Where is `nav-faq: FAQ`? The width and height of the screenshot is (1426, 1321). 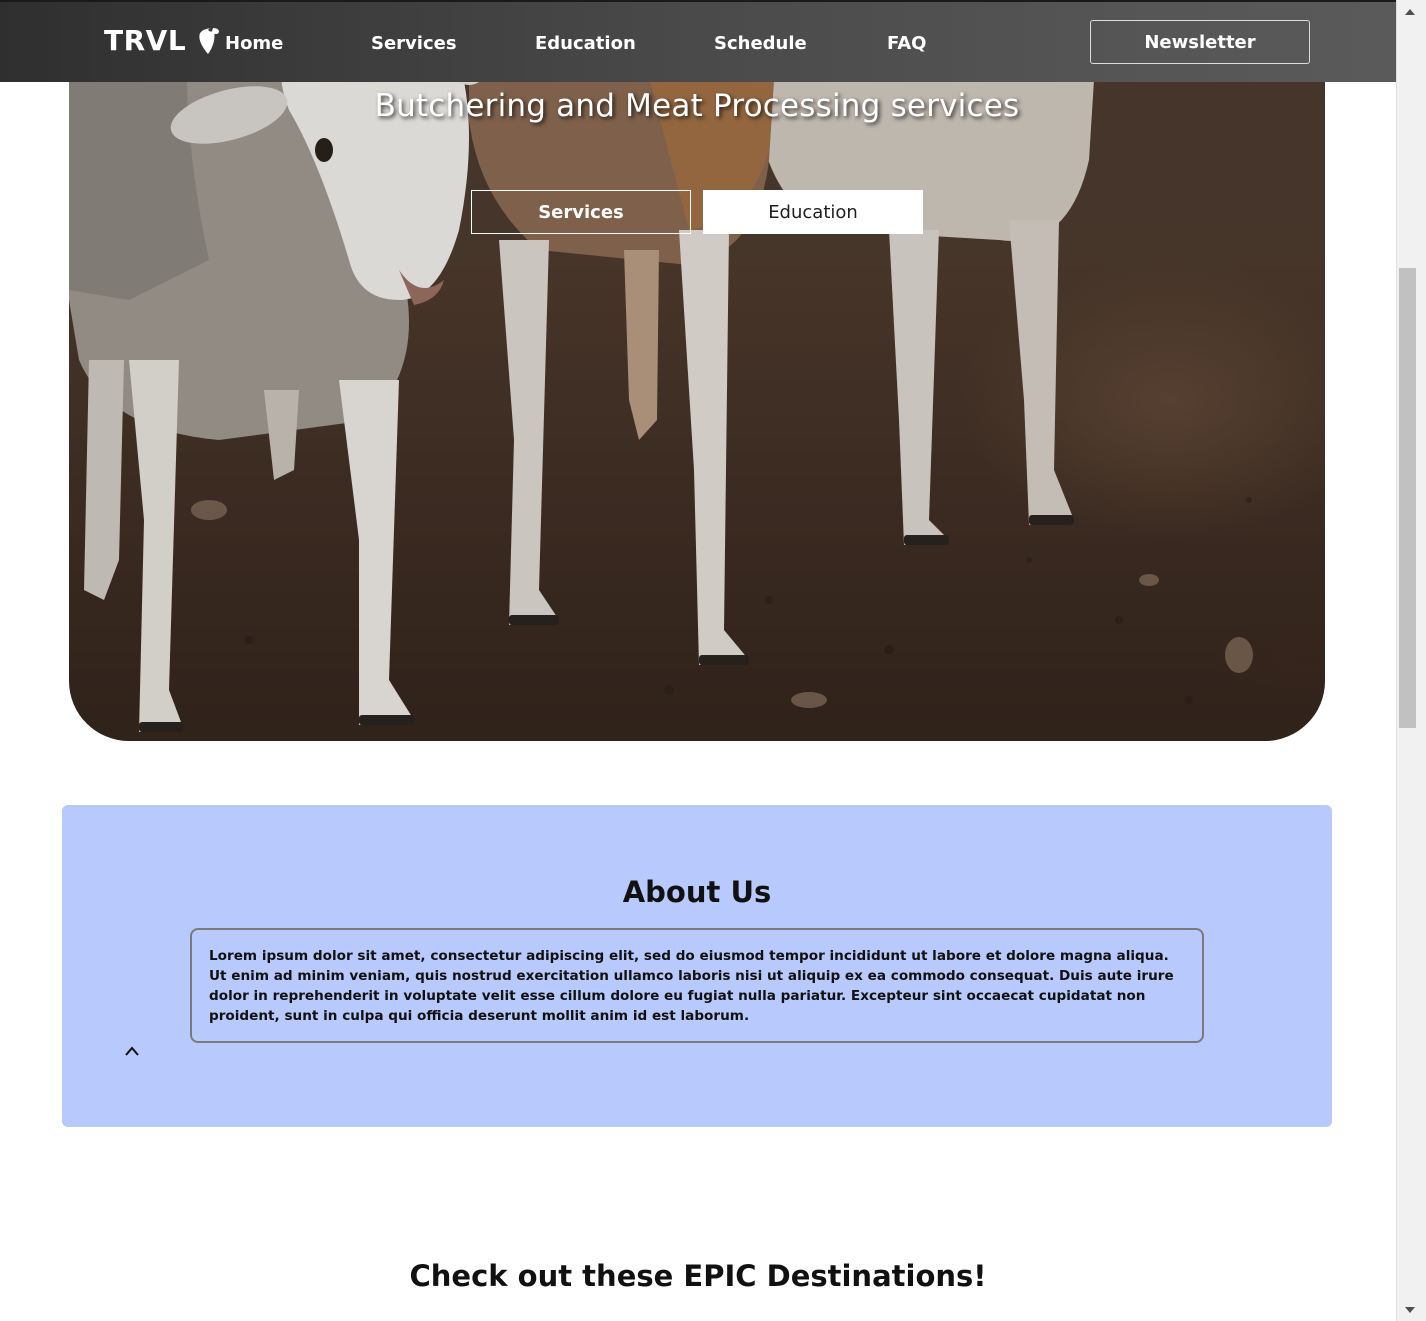 nav-faq: FAQ is located at coordinates (906, 43).